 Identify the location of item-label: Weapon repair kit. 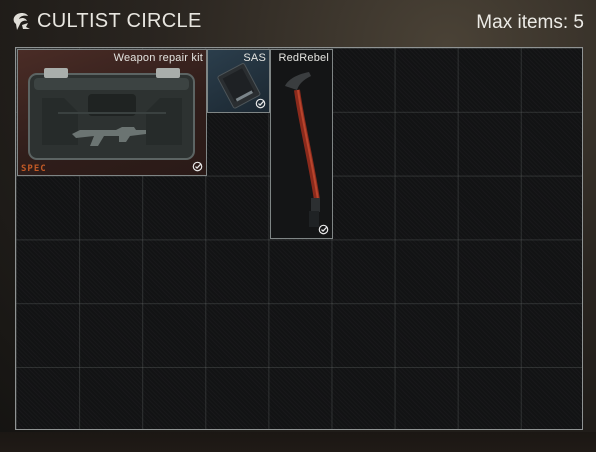
(158, 58).